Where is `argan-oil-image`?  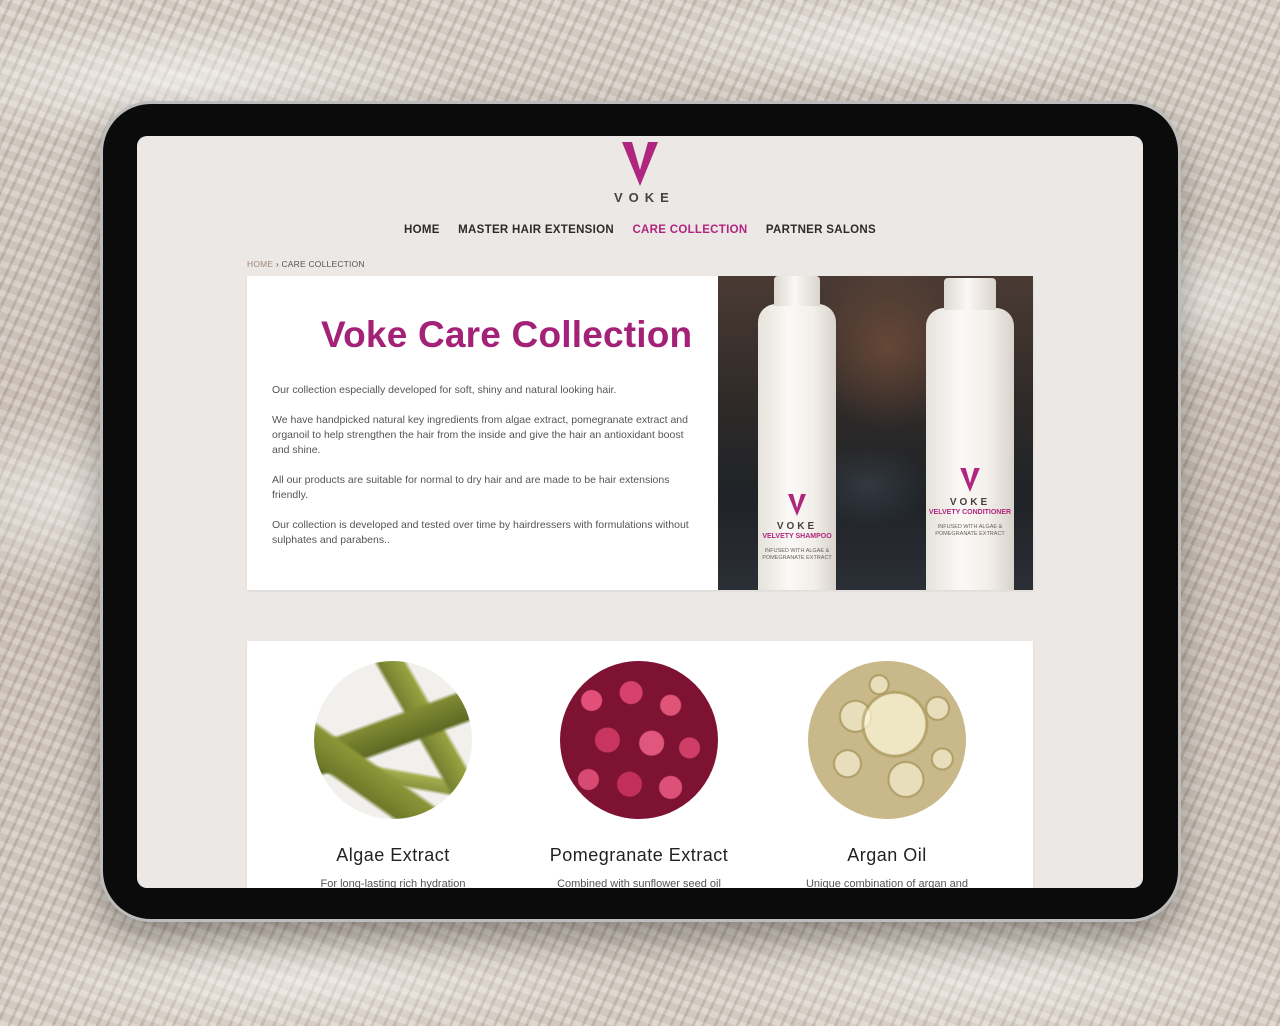 argan-oil-image is located at coordinates (887, 740).